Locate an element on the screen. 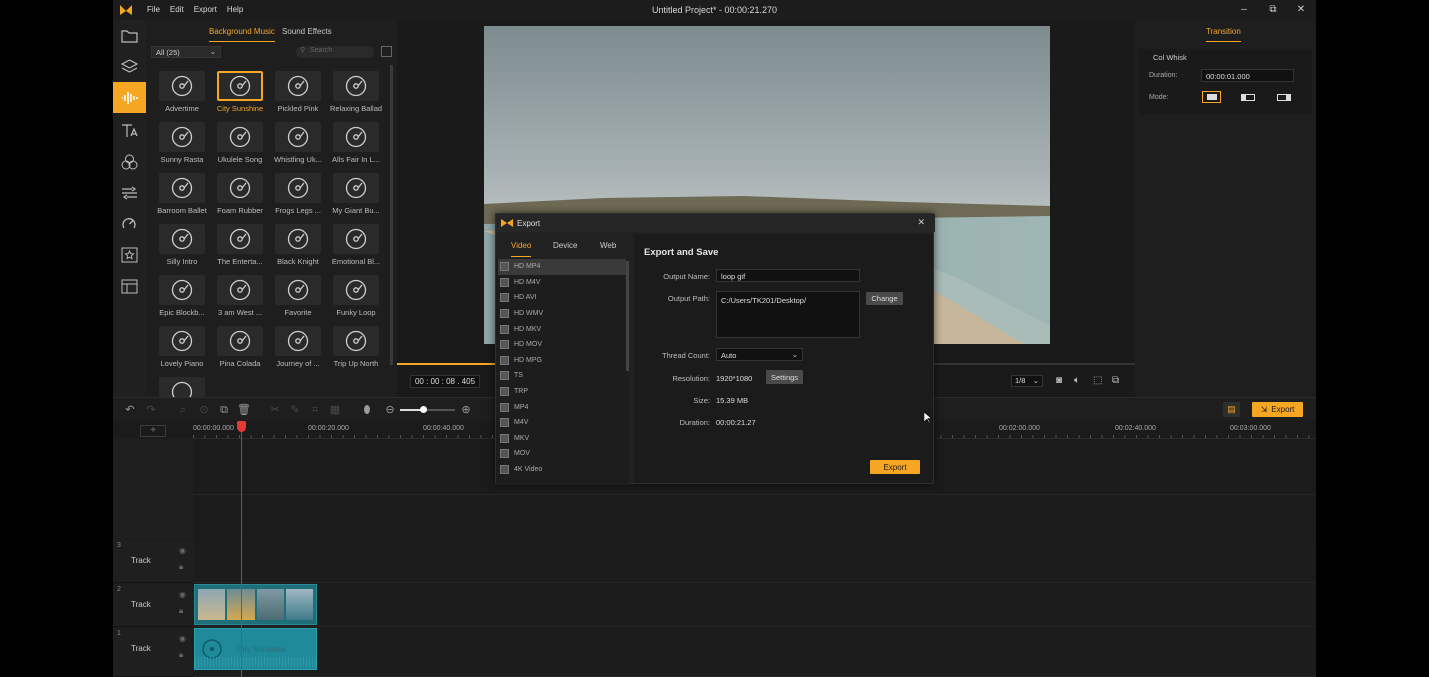 This screenshot has width=1429, height=677. format-item: 4K Video is located at coordinates (562, 470).